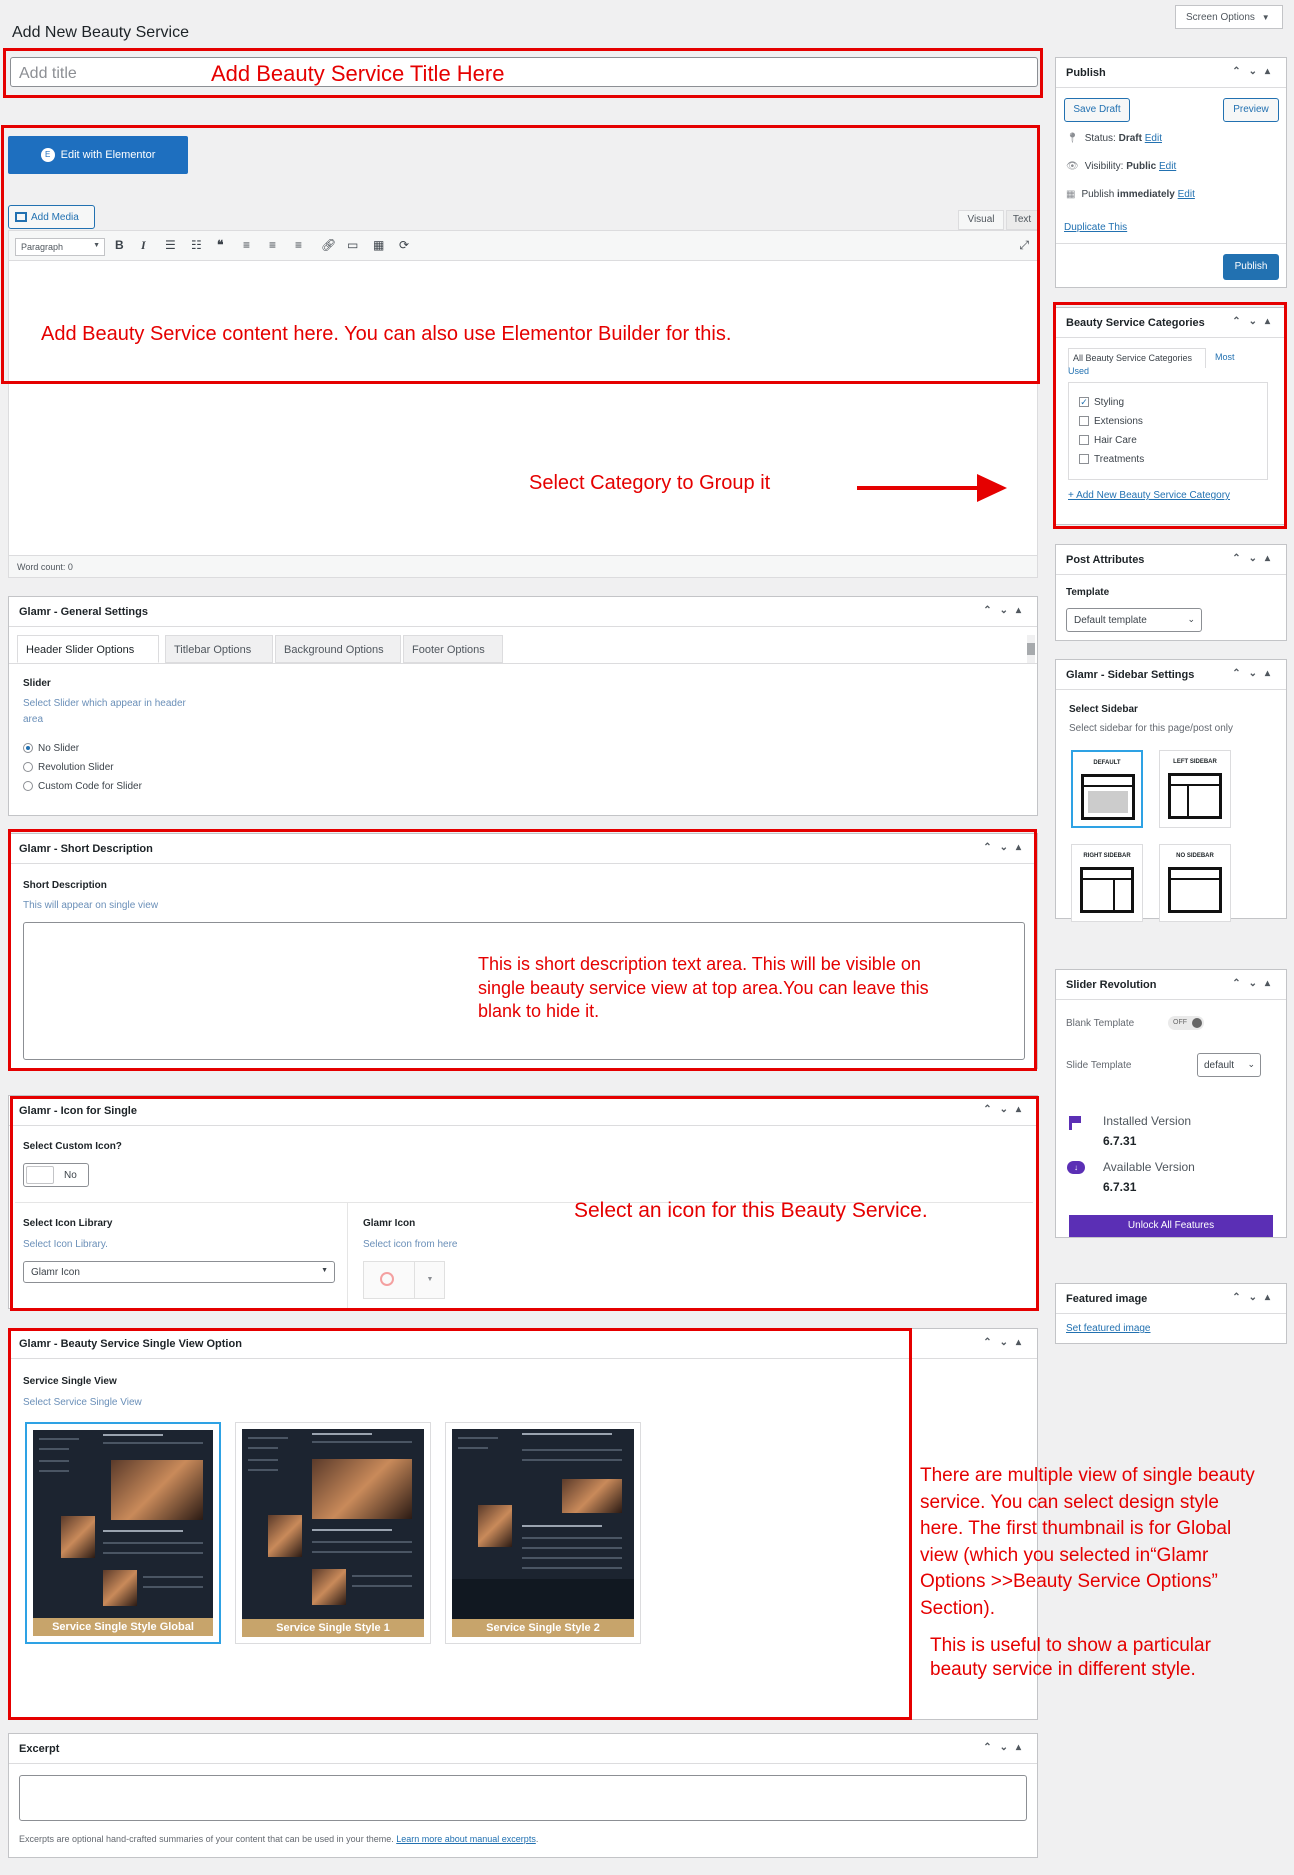 The height and width of the screenshot is (1875, 1294). What do you see at coordinates (537, 1839) in the screenshot?
I see `period: .` at bounding box center [537, 1839].